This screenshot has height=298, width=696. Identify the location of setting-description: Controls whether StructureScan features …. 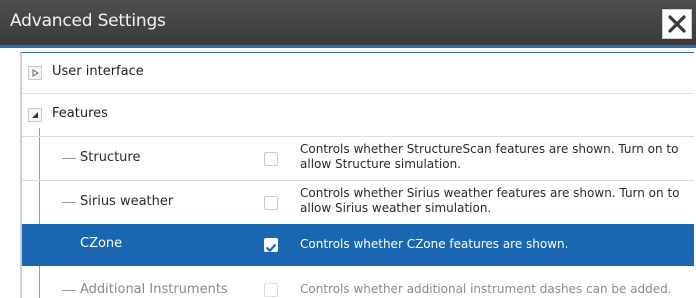
(489, 156).